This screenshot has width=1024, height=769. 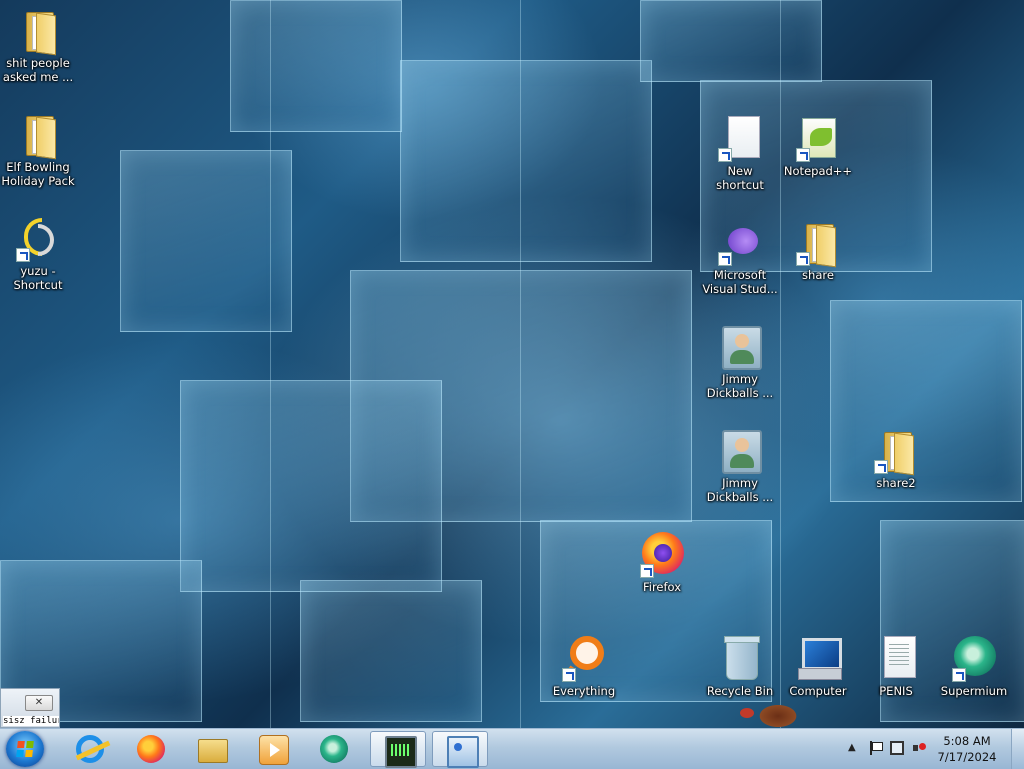 What do you see at coordinates (818, 171) in the screenshot?
I see `desktop-icon-label: Notepad++` at bounding box center [818, 171].